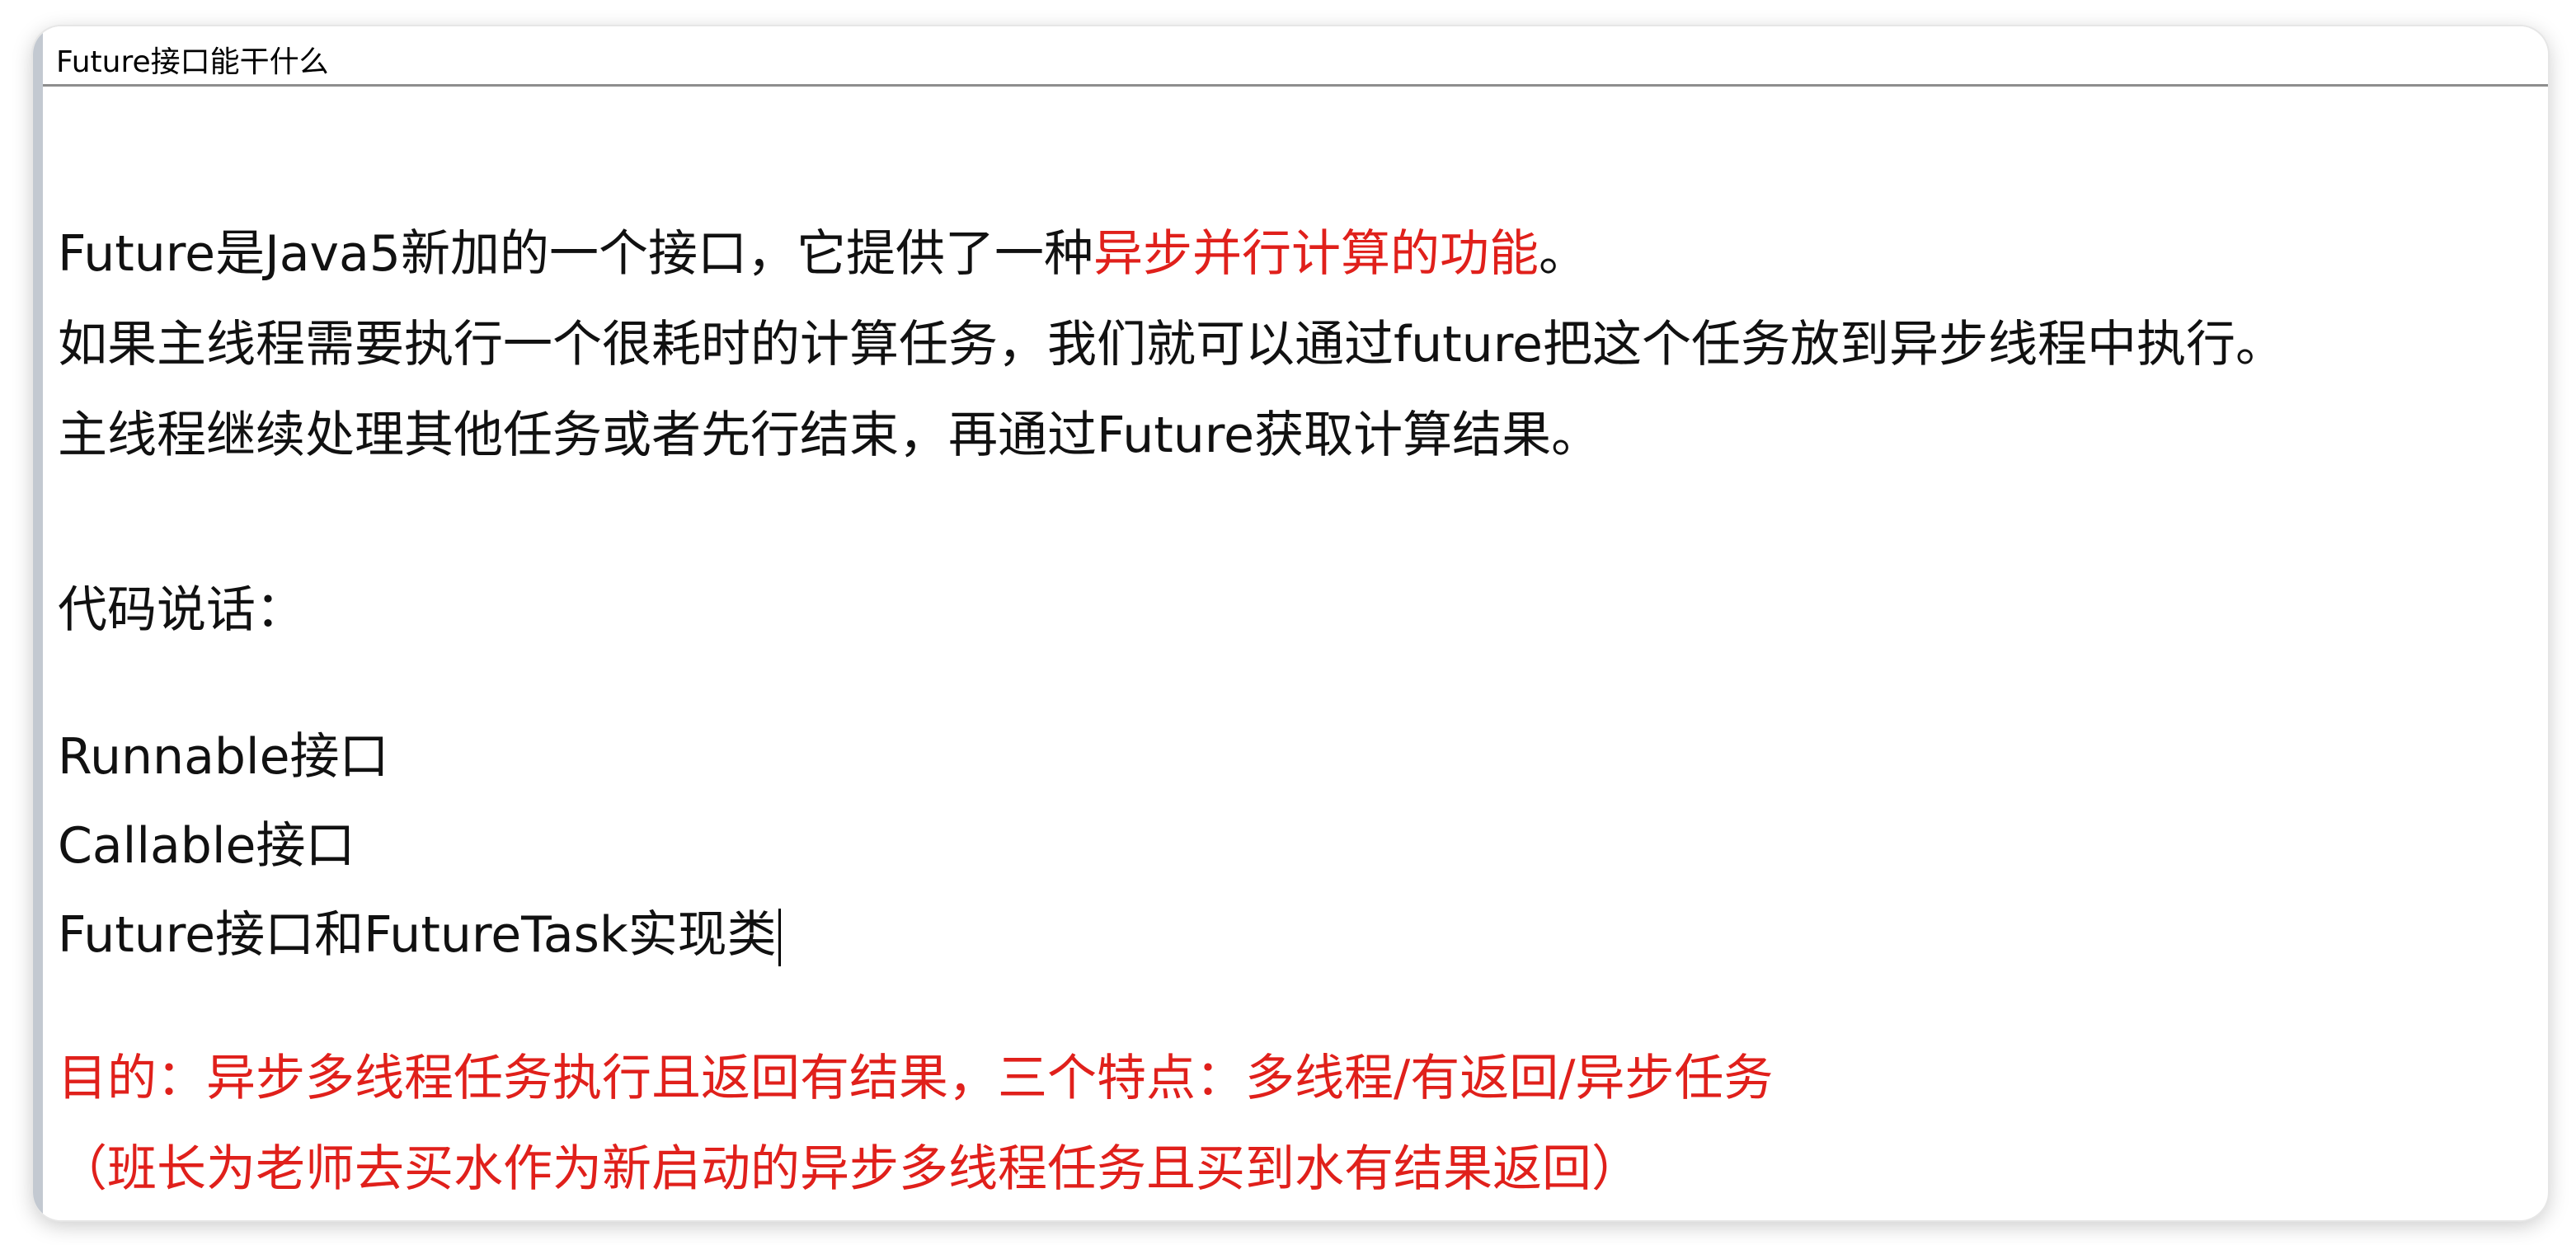 The width and height of the screenshot is (2576, 1245). Describe the element at coordinates (223, 757) in the screenshot. I see `list-item-runnable: Runnable接口` at that location.